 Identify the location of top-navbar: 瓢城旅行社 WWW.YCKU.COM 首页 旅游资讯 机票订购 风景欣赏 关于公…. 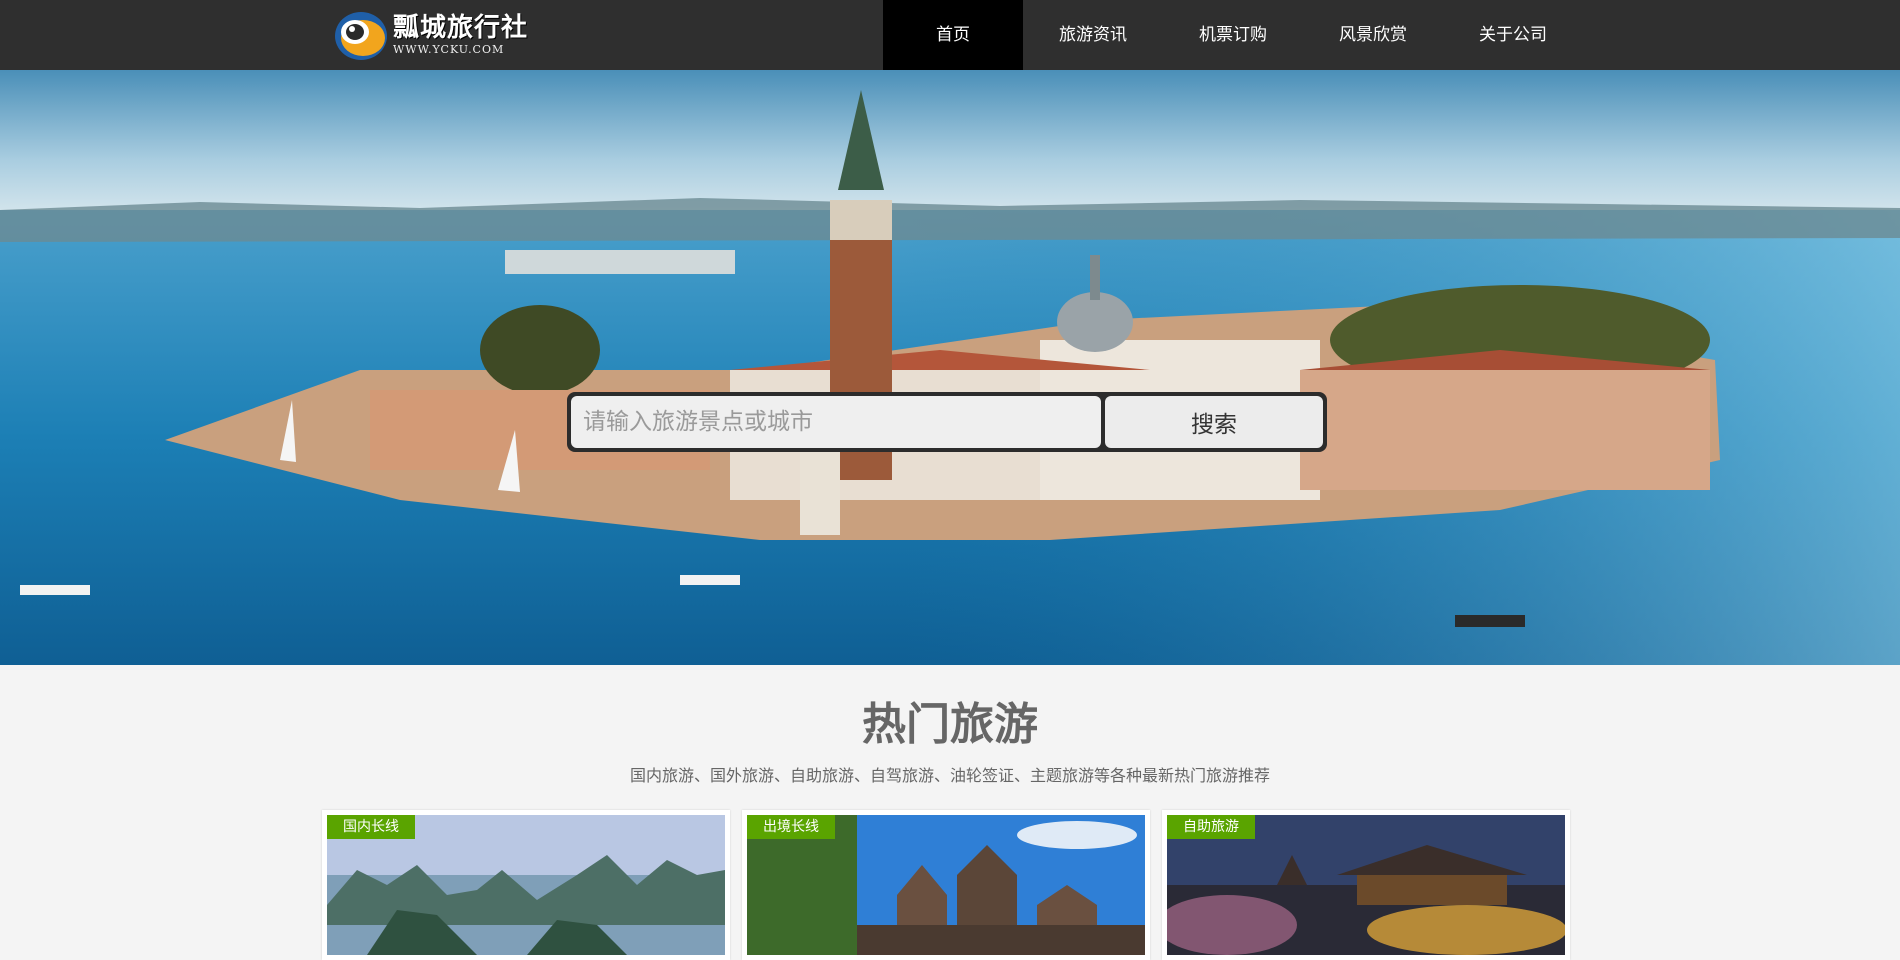
(950, 35).